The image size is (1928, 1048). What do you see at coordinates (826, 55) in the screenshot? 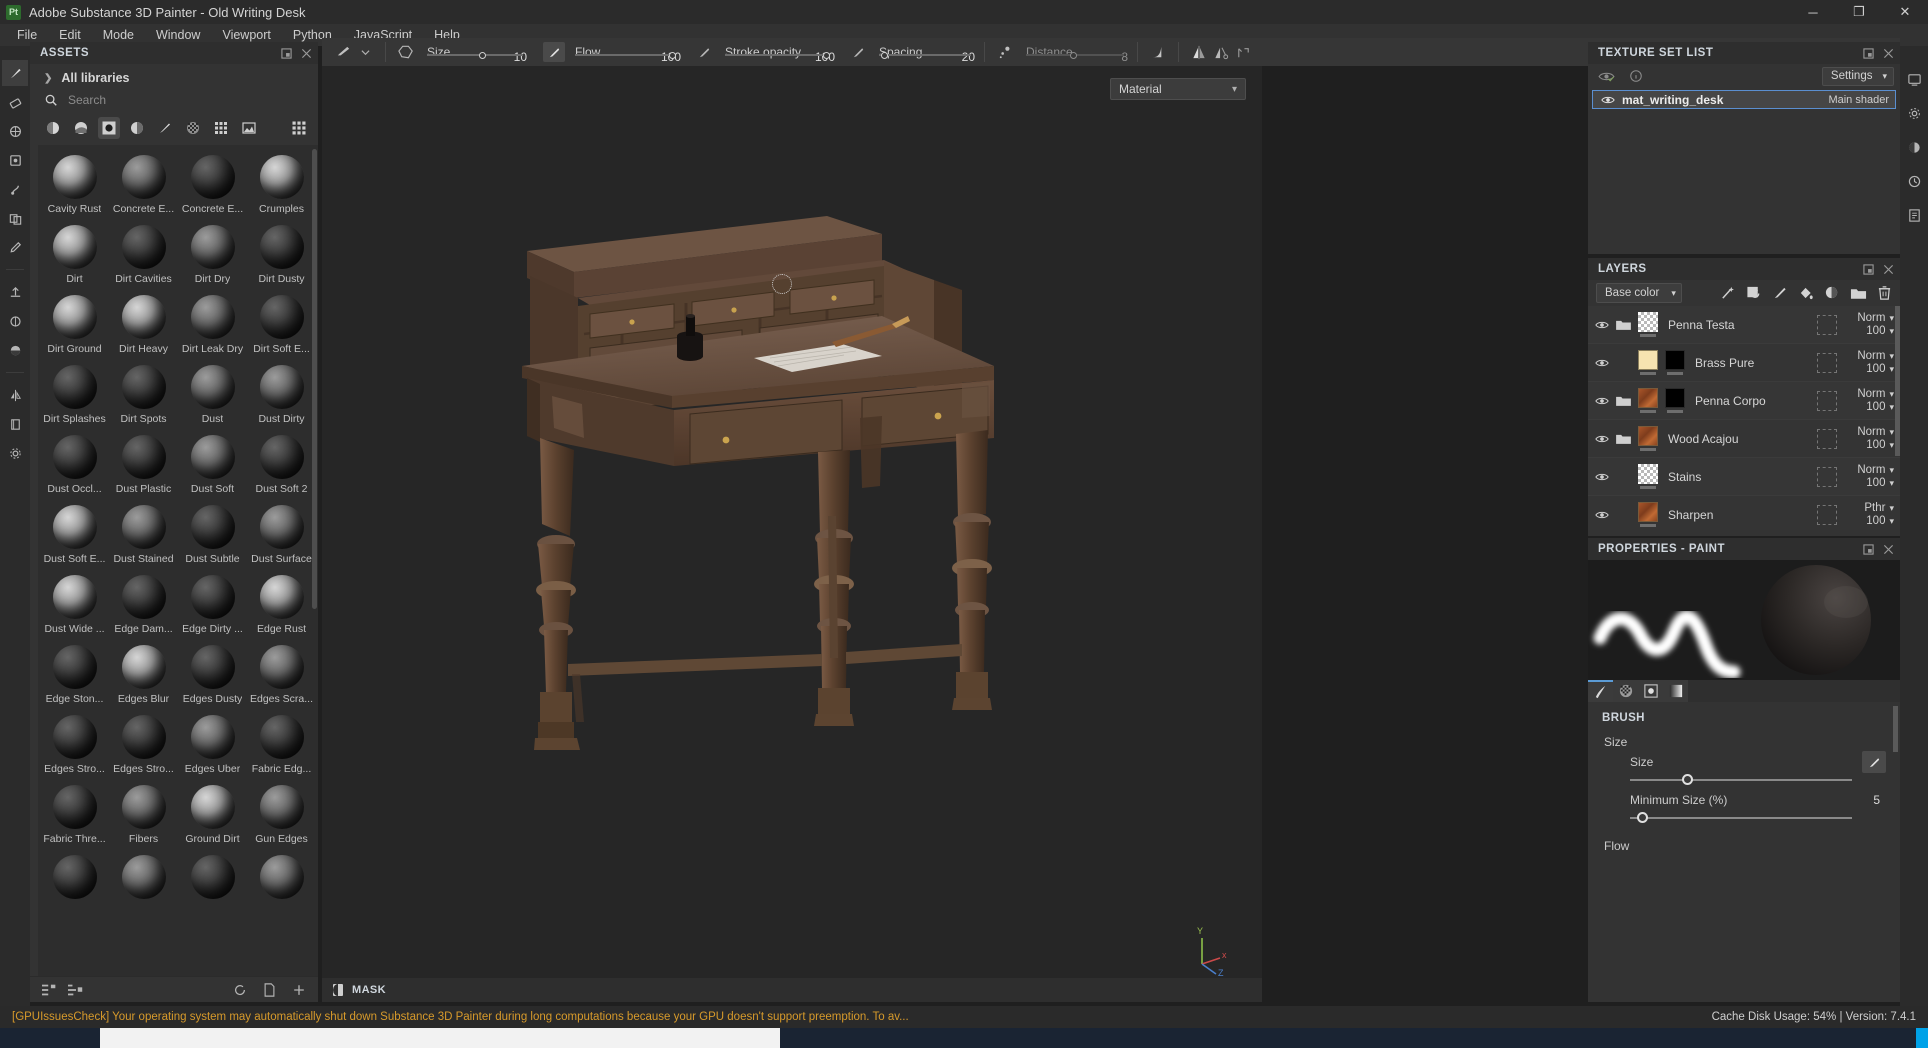
I see `stroke-opacity-knob` at bounding box center [826, 55].